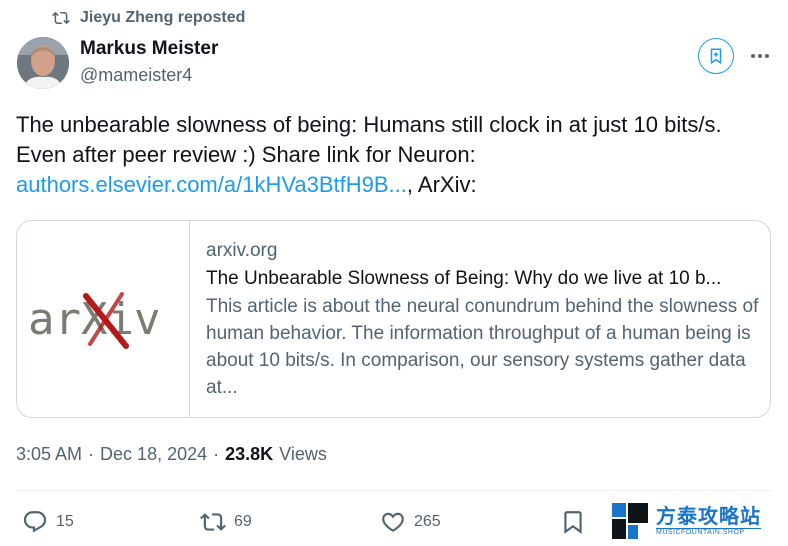  I want to click on watermark-subtitle: MUSICFOUNTAIN.SHOP, so click(708, 532).